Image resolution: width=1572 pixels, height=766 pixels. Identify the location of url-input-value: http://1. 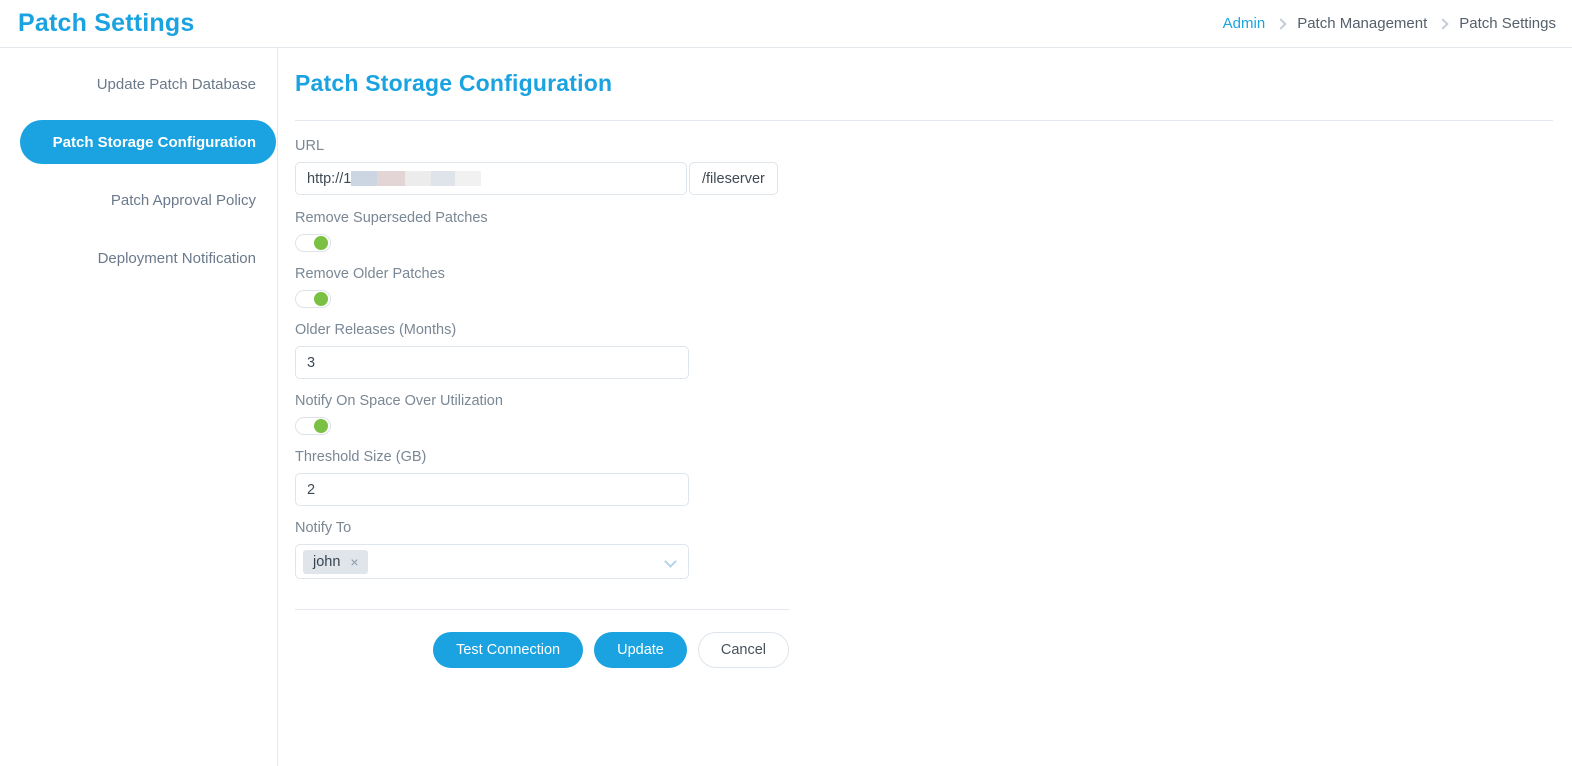
(329, 178).